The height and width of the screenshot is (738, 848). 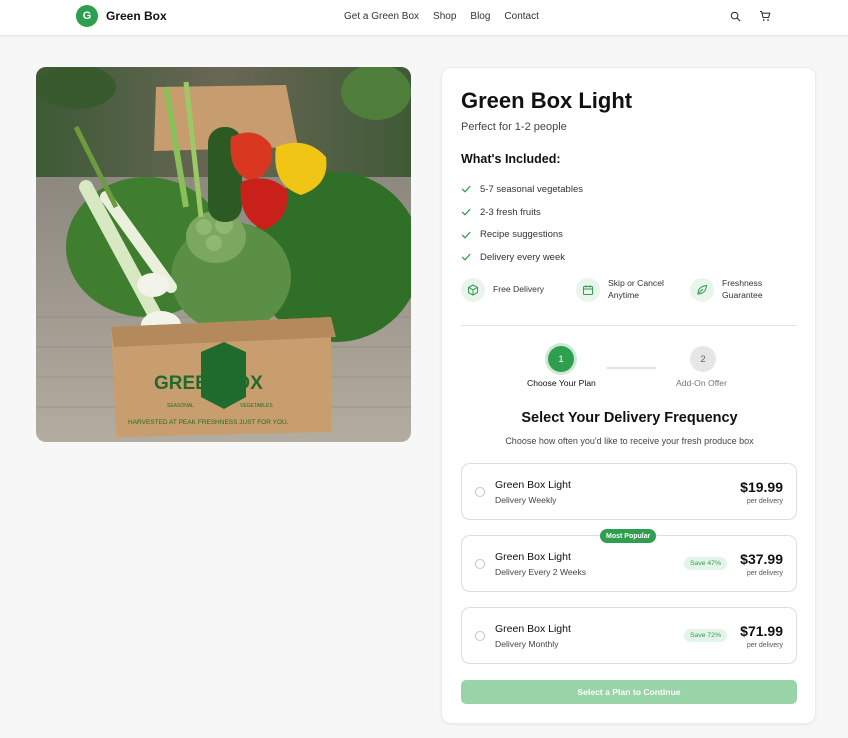 I want to click on nav-shop: Shop, so click(x=444, y=16).